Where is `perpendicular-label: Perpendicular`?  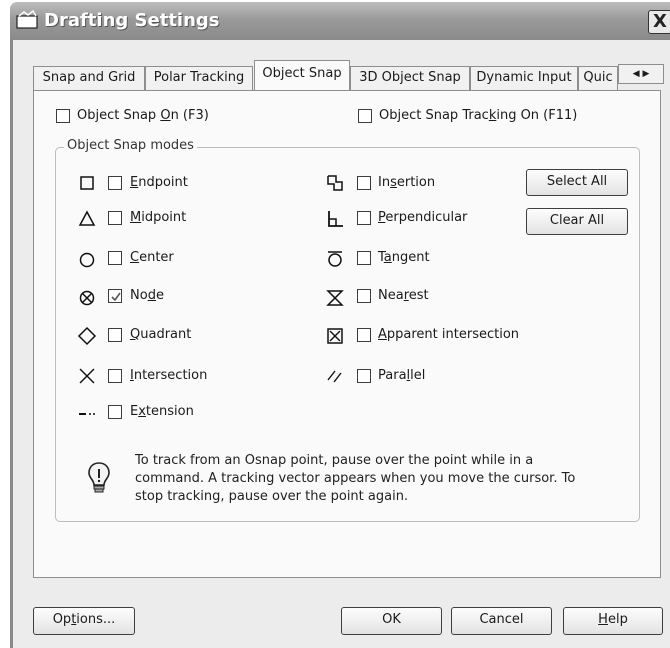
perpendicular-label: Perpendicular is located at coordinates (422, 217).